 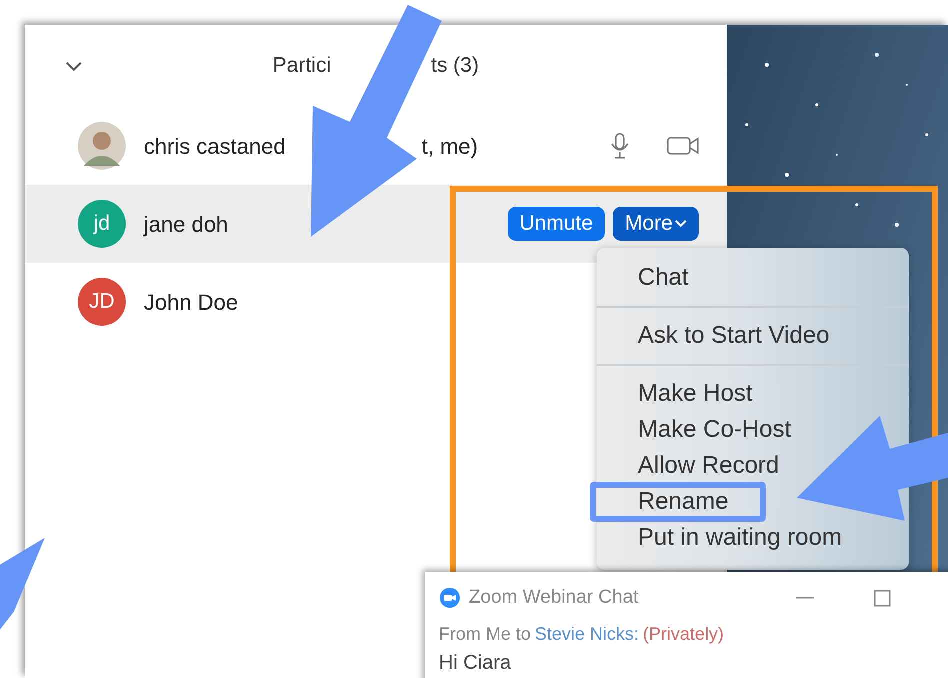 What do you see at coordinates (805, 598) in the screenshot?
I see `minimize-icon` at bounding box center [805, 598].